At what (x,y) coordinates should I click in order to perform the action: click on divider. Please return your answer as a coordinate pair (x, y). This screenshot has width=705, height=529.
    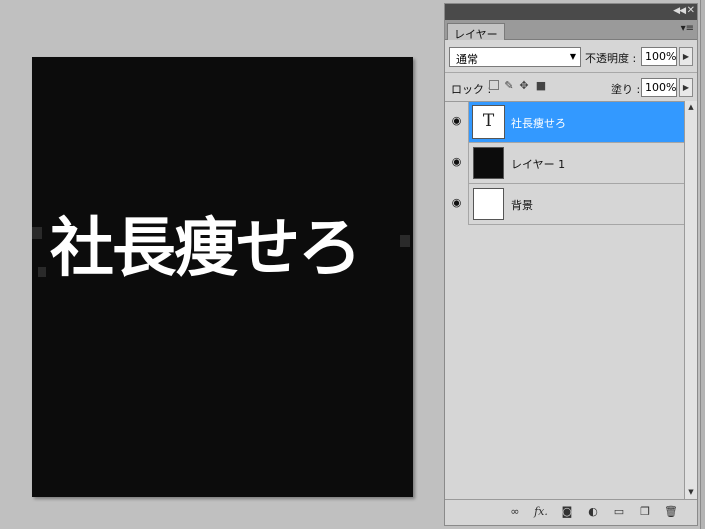
    Looking at the image, I should click on (571, 72).